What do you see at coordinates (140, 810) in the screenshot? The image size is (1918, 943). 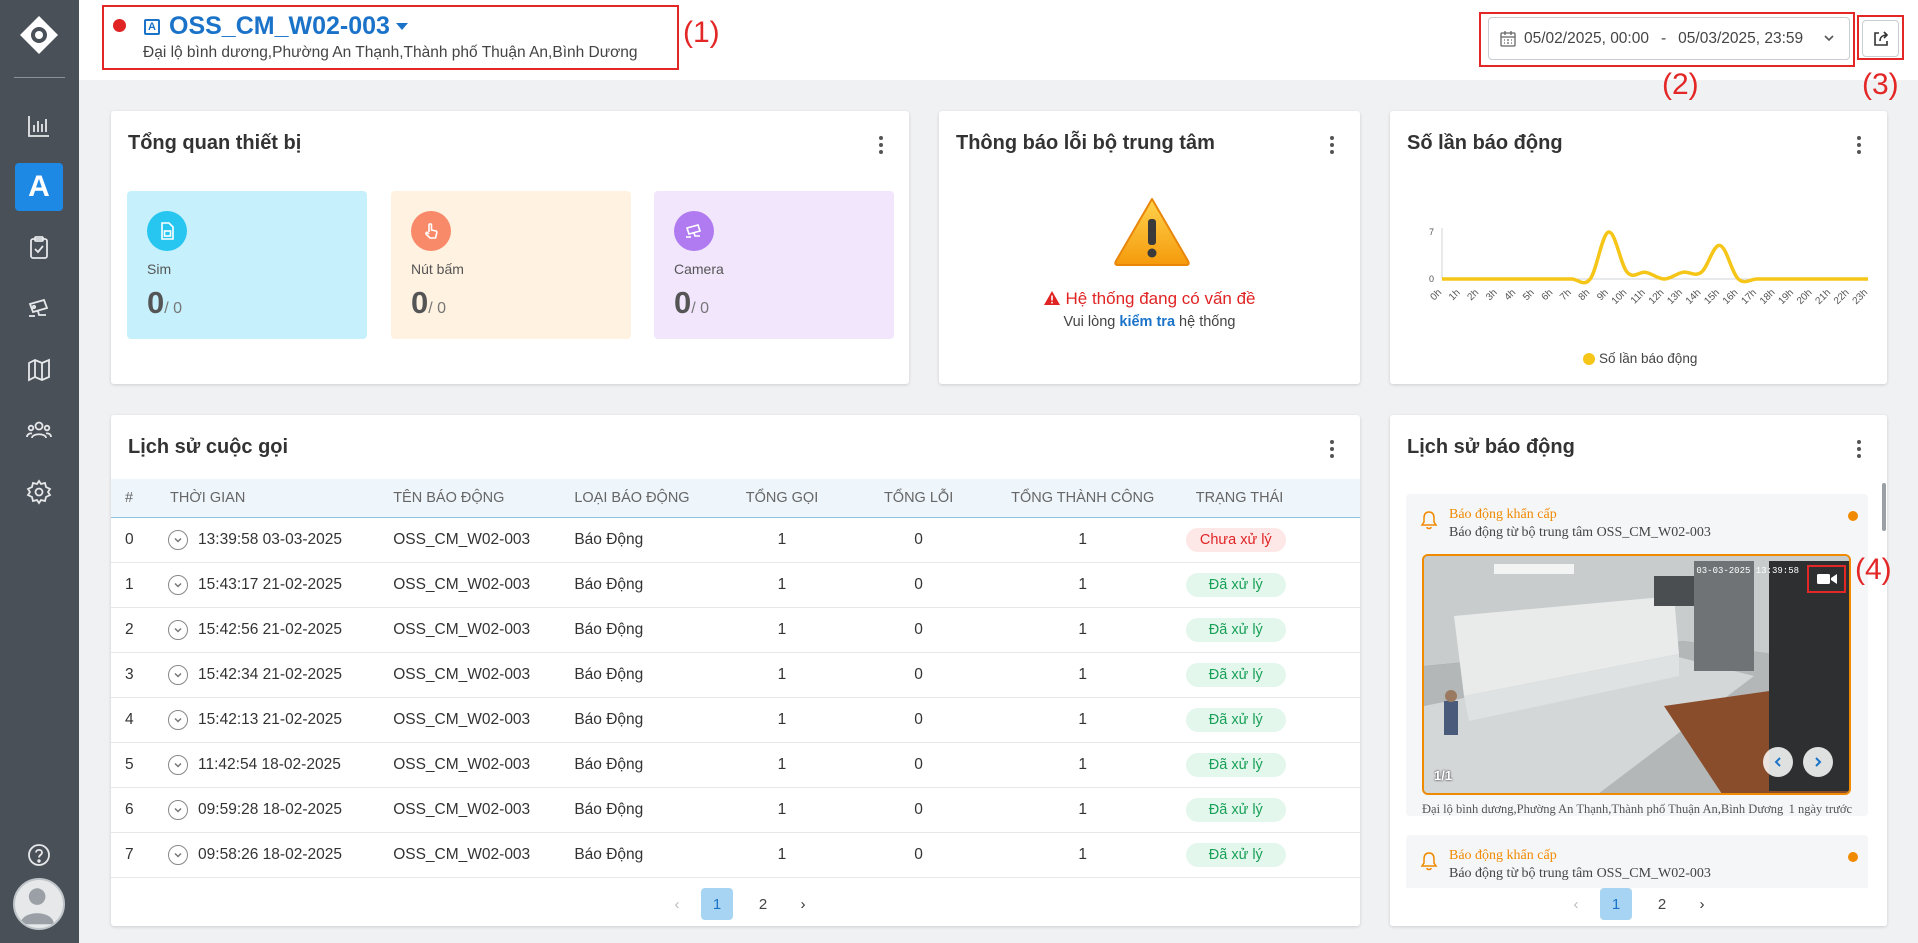 I see `row-index: 6` at bounding box center [140, 810].